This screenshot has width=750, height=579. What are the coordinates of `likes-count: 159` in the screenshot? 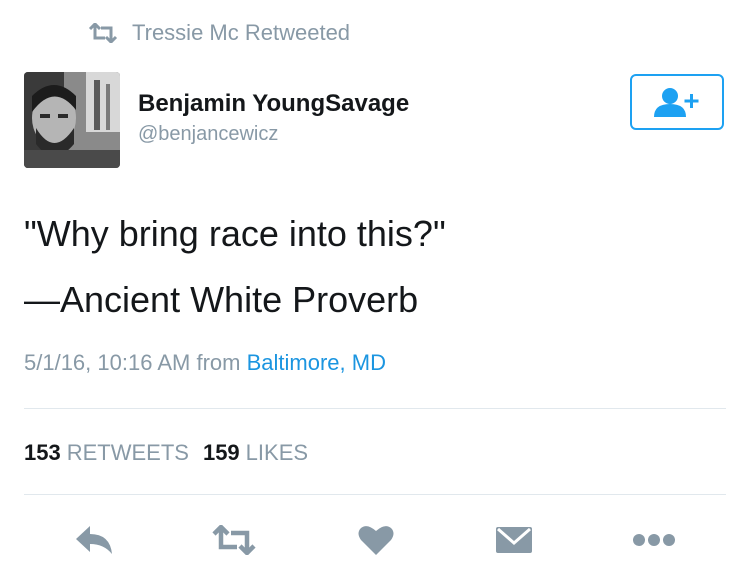 It's located at (221, 452).